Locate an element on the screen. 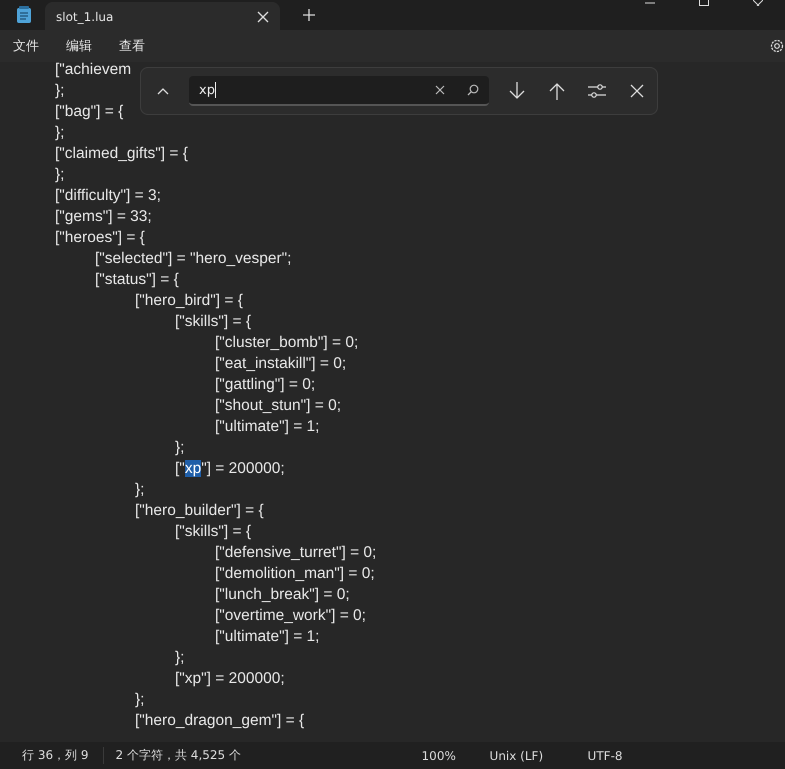 Image resolution: width=785 pixels, height=769 pixels. arrow-up-icon is located at coordinates (557, 91).